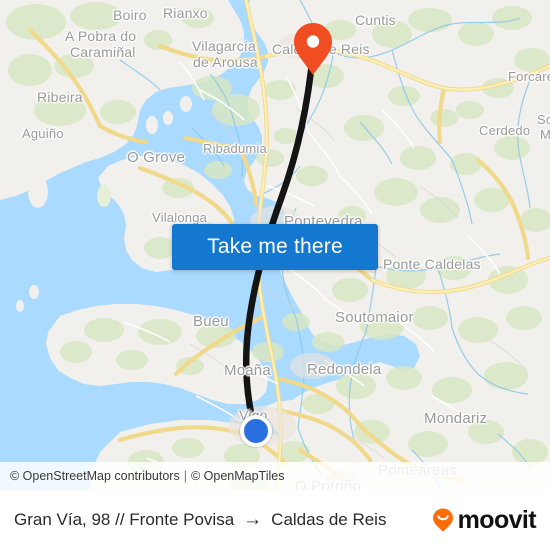  I want to click on moovit-logo: moovit, so click(483, 520).